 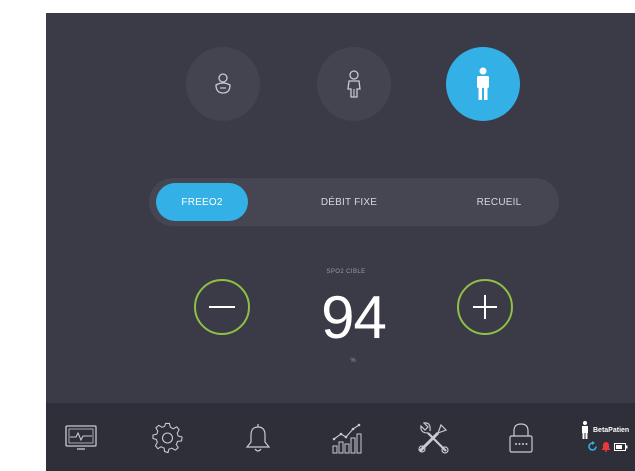 What do you see at coordinates (346, 272) in the screenshot?
I see `spo2-target-label: SPO2 CIBLE` at bounding box center [346, 272].